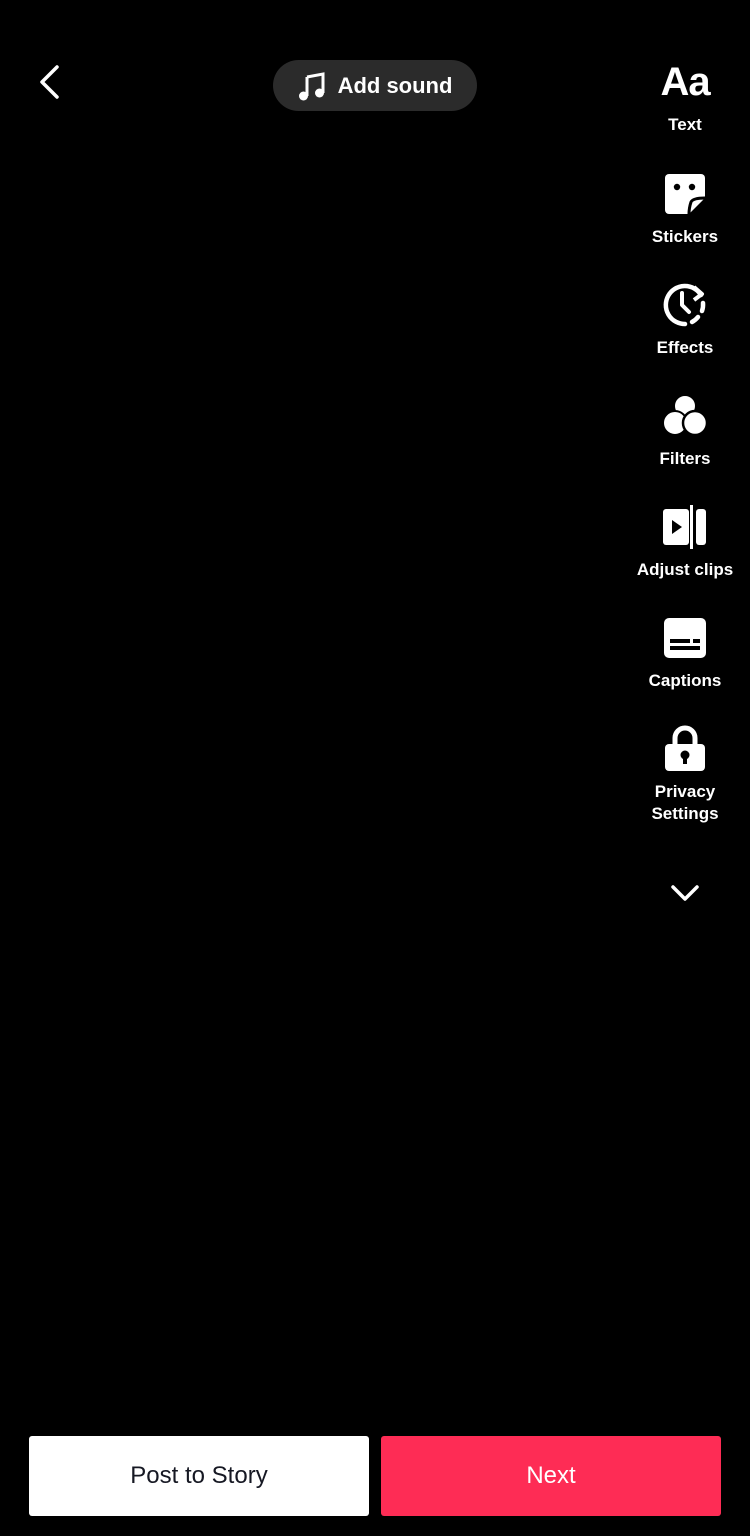 The height and width of the screenshot is (1536, 750). Describe the element at coordinates (685, 569) in the screenshot. I see `tool-adjust-clips-label: Adjust clips` at that location.